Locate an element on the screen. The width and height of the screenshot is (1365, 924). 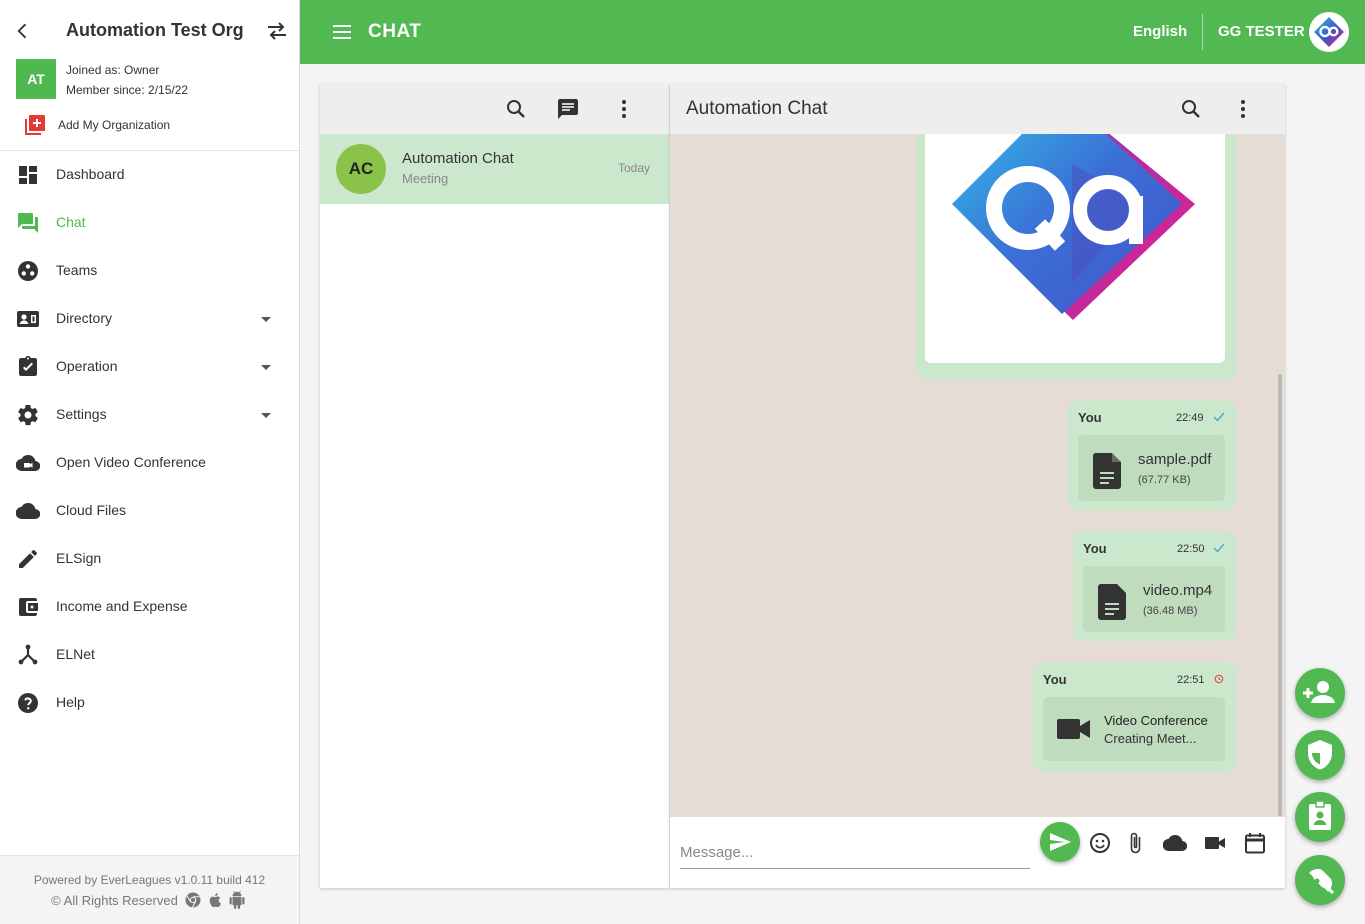
calendar-icon is located at coordinates (1255, 843).